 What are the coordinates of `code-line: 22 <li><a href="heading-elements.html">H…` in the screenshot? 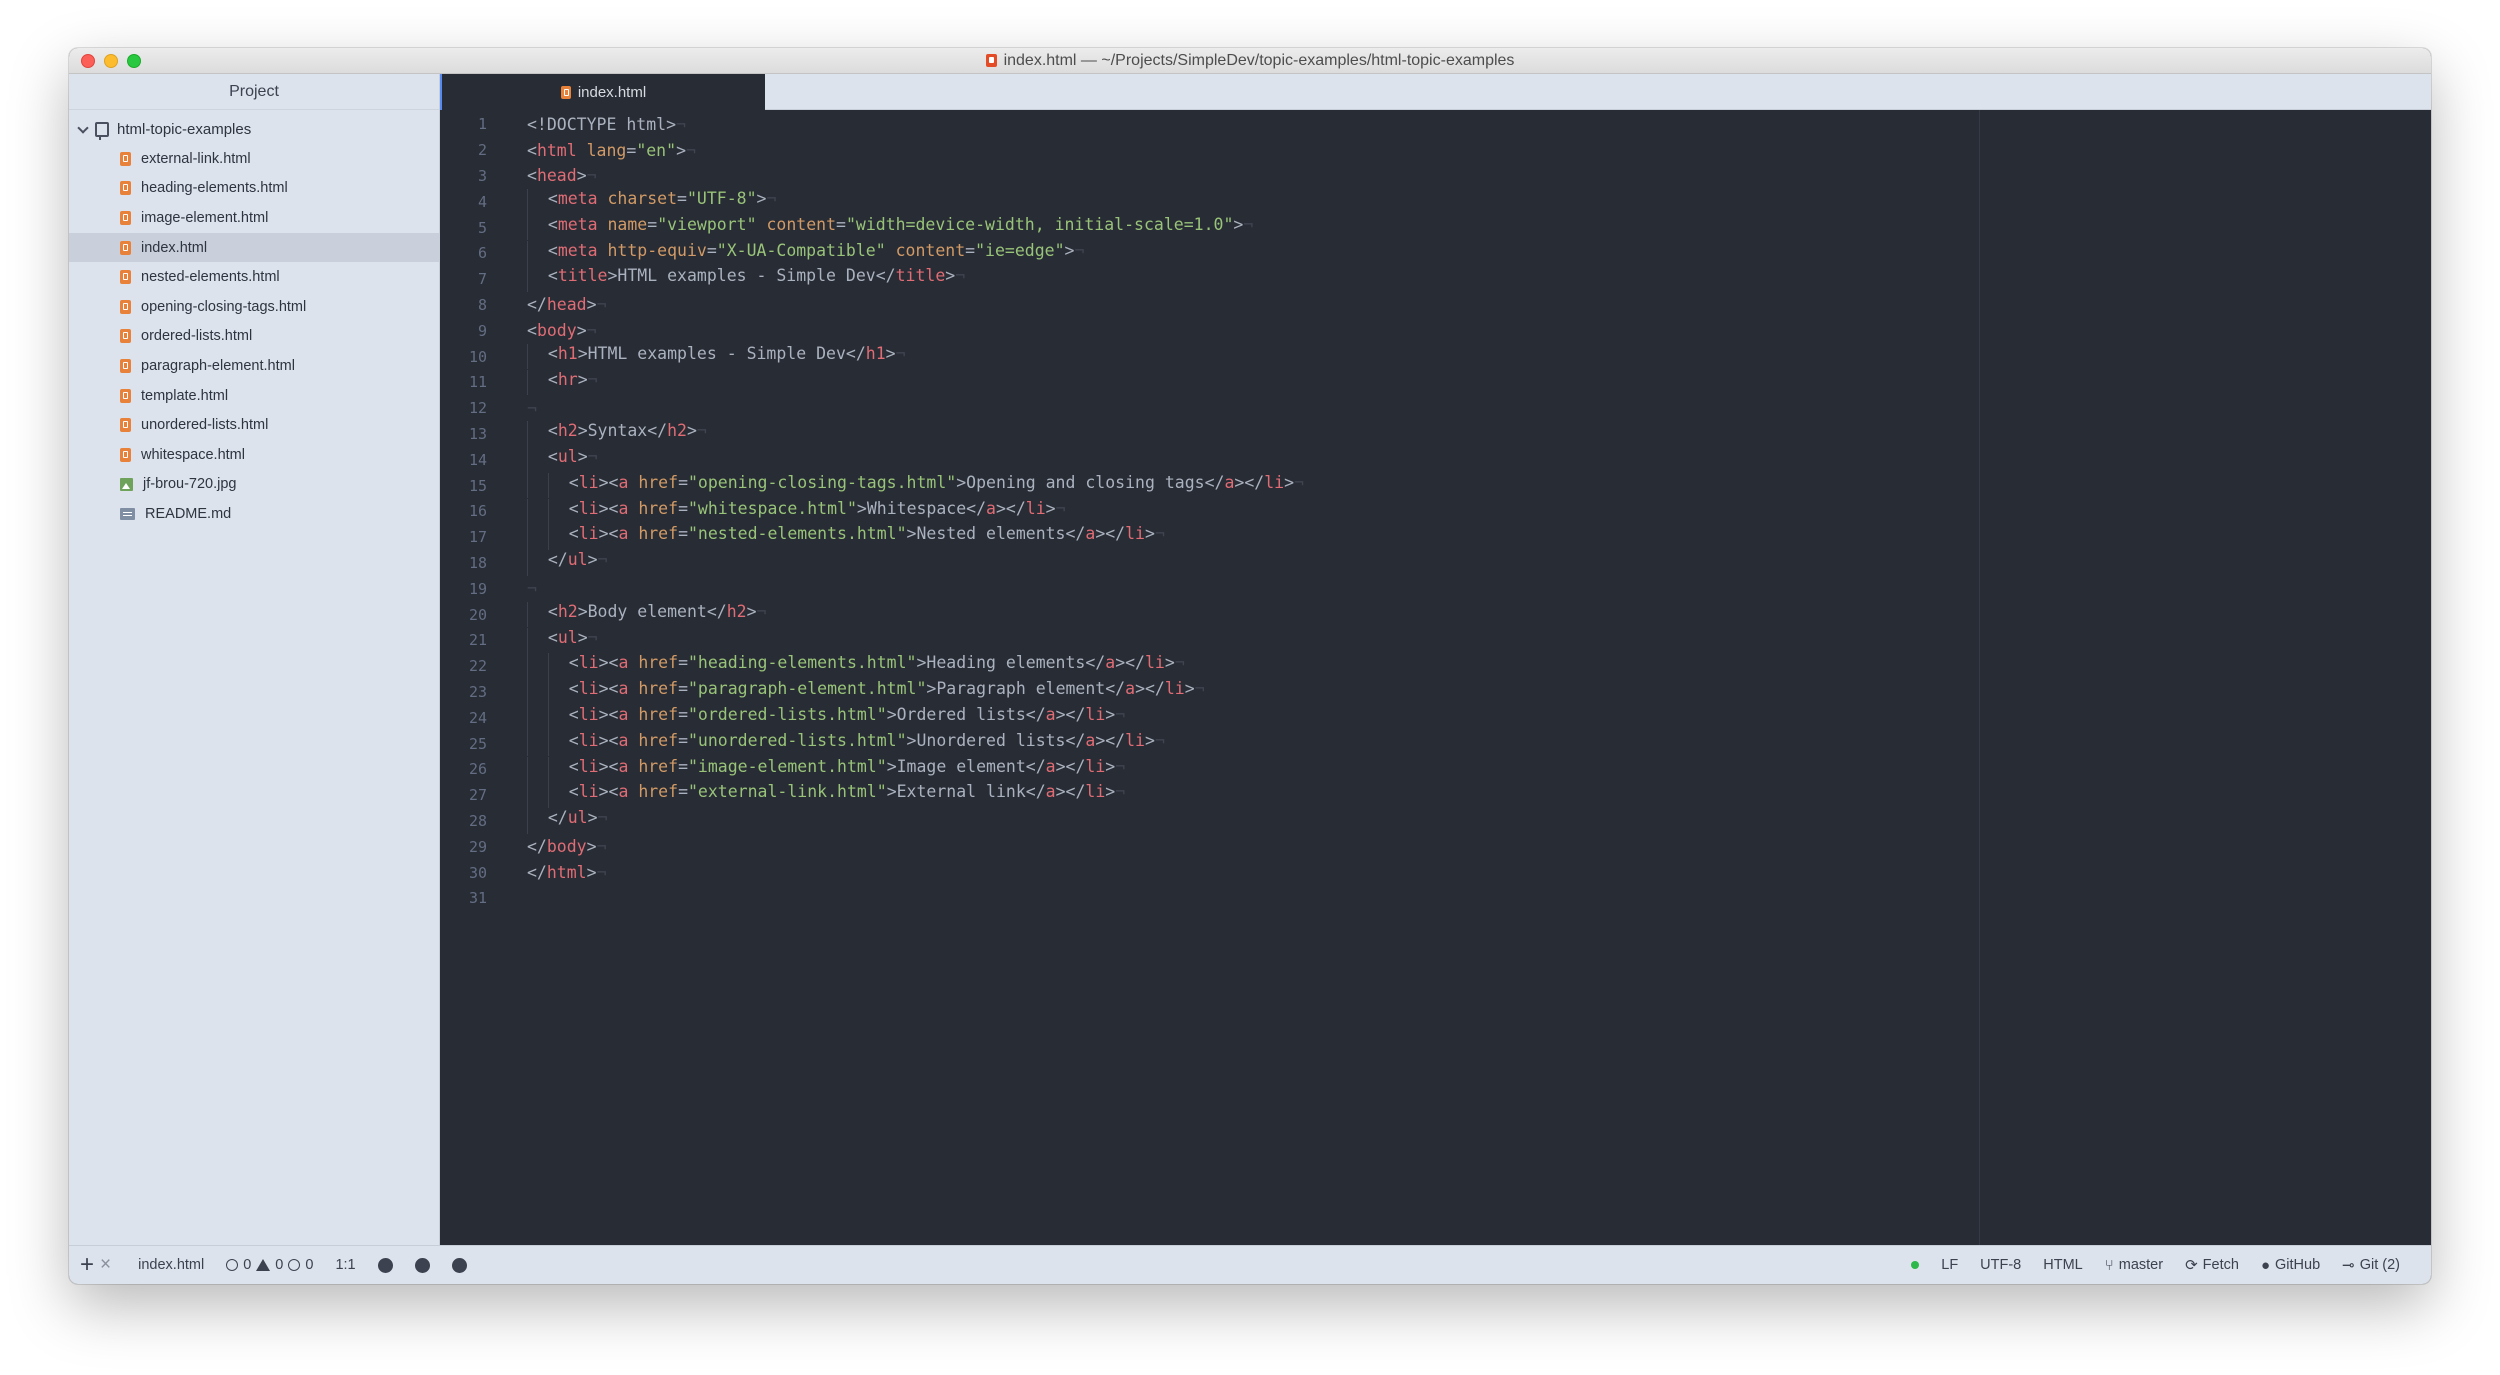 It's located at (1435, 666).